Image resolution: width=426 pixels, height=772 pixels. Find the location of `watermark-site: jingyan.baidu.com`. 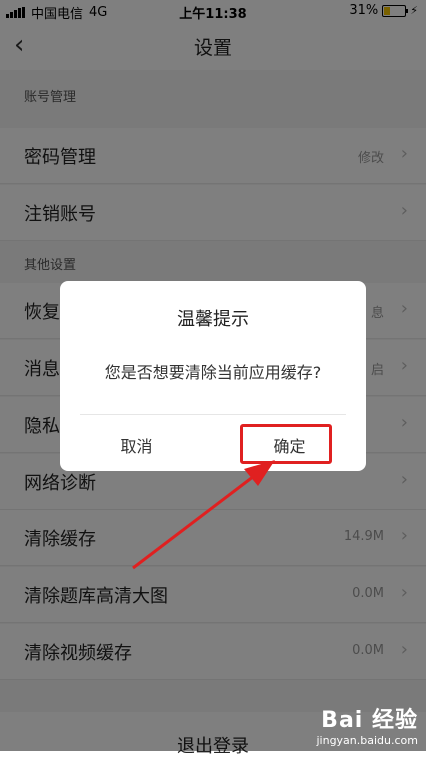

watermark-site: jingyan.baidu.com is located at coordinates (367, 740).